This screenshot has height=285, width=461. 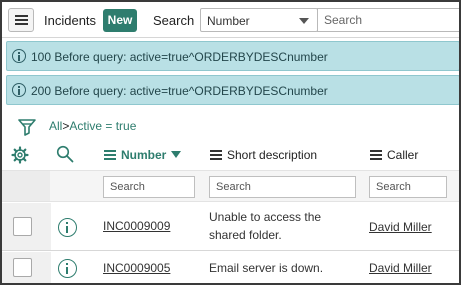 I want to click on table-header-row: Number Short description Caller, so click(x=230, y=154).